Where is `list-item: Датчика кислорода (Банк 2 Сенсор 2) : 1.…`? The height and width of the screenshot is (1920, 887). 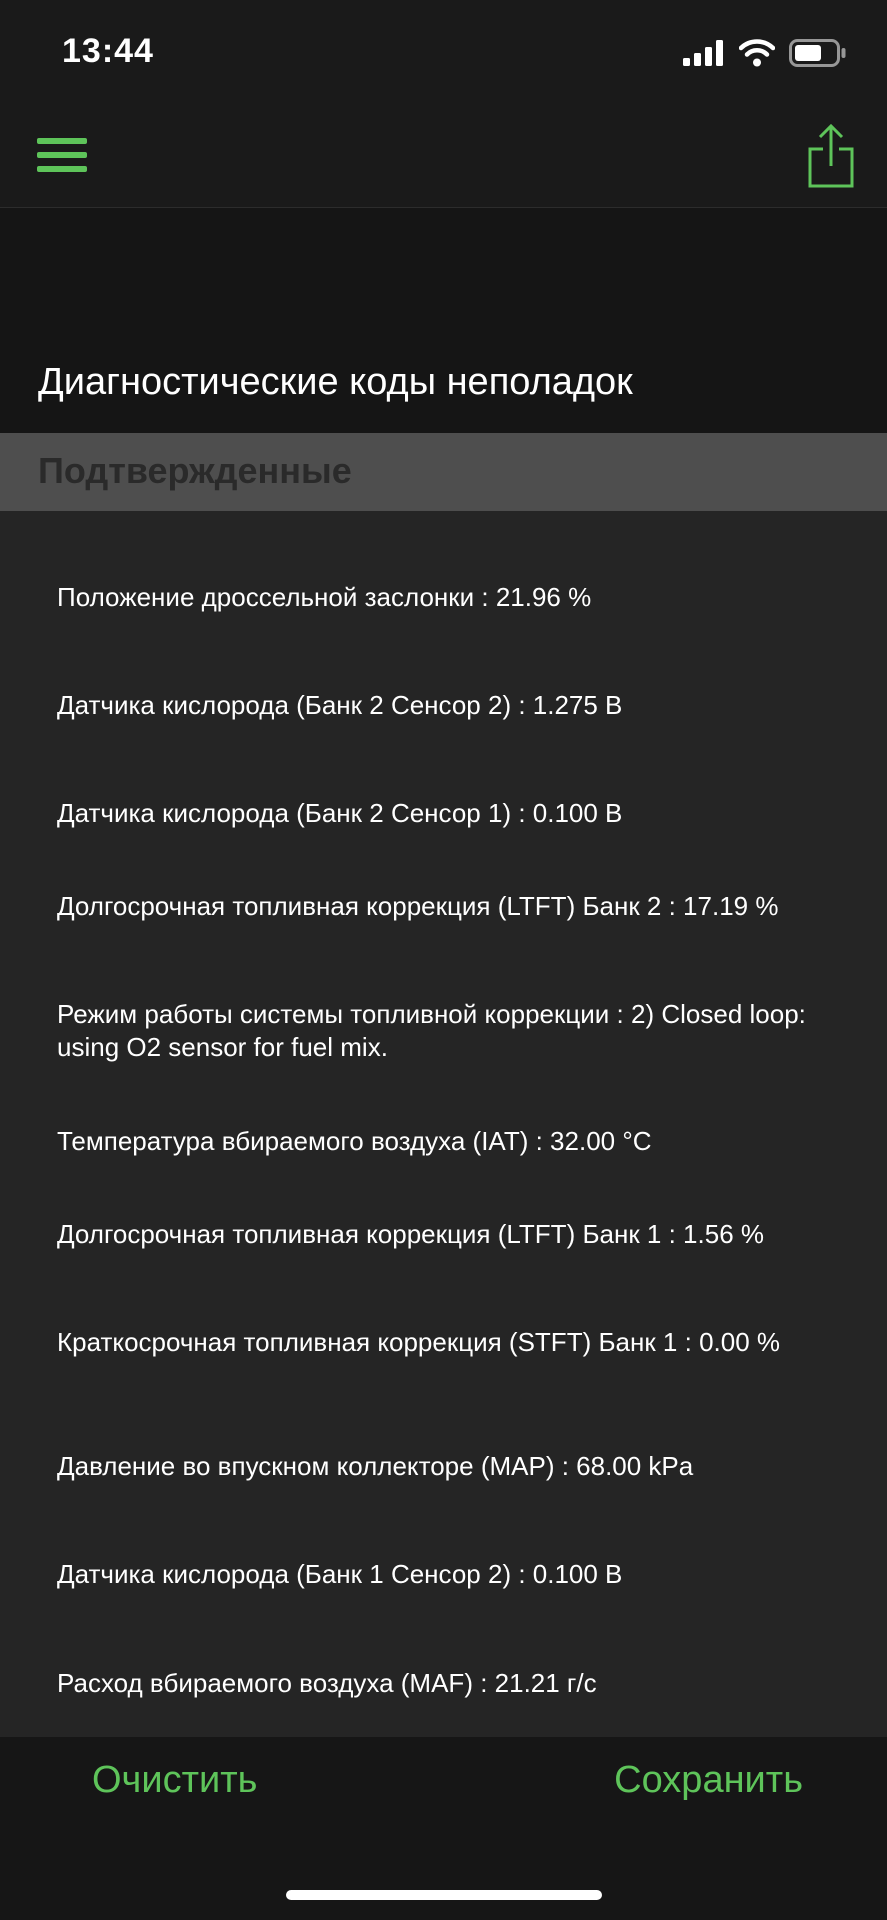
list-item: Датчика кислорода (Банк 2 Сенсор 2) : 1.… is located at coordinates (340, 705).